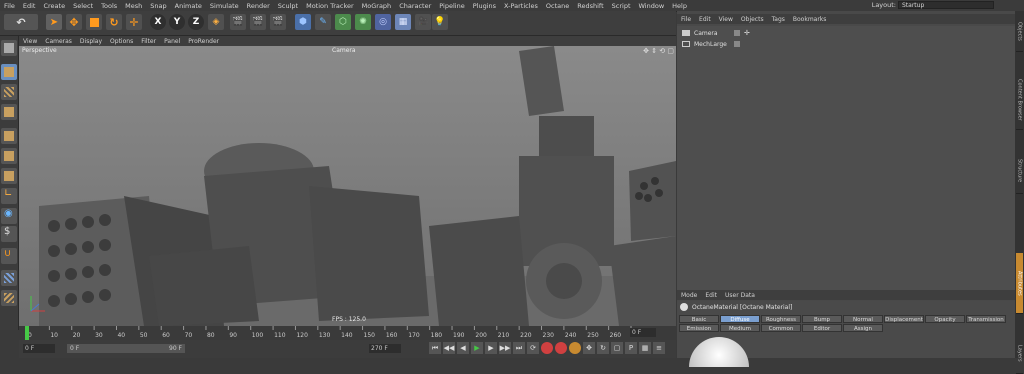 This screenshot has width=1024, height=374. What do you see at coordinates (505, 348) in the screenshot?
I see `next-key-button: ▶▶` at bounding box center [505, 348].